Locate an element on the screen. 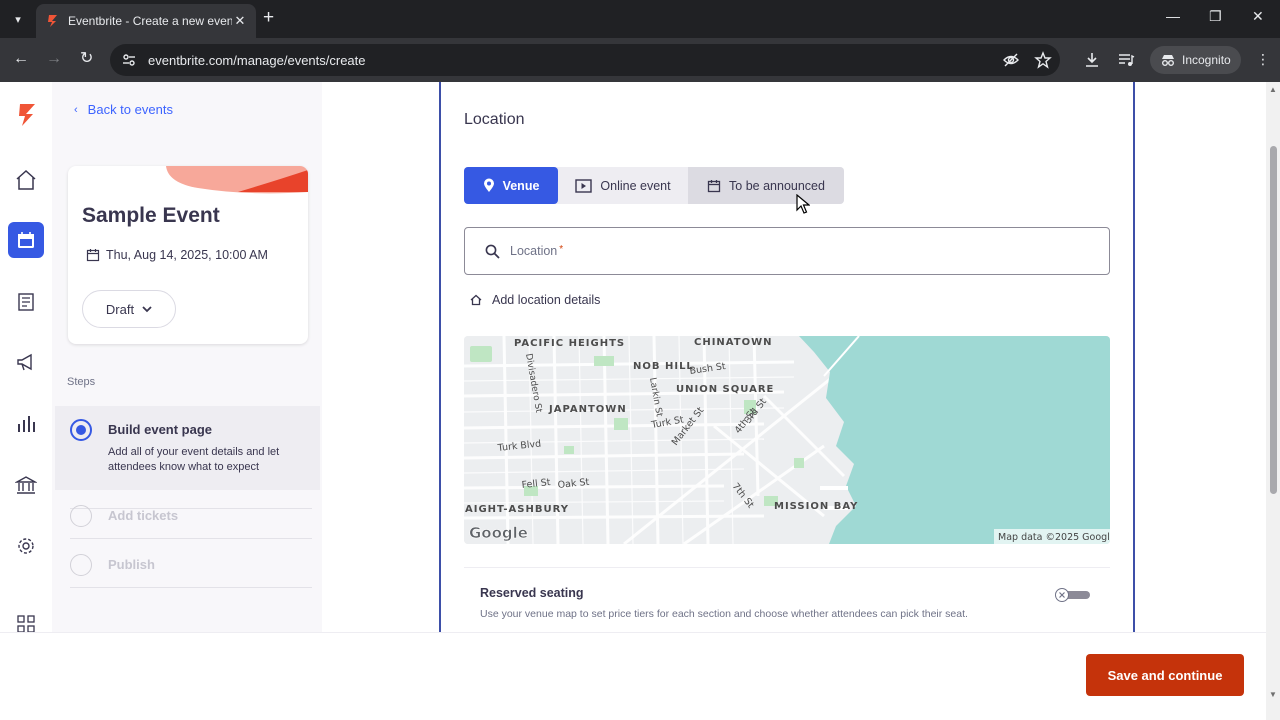  map-label: NOB HILL is located at coordinates (663, 366).